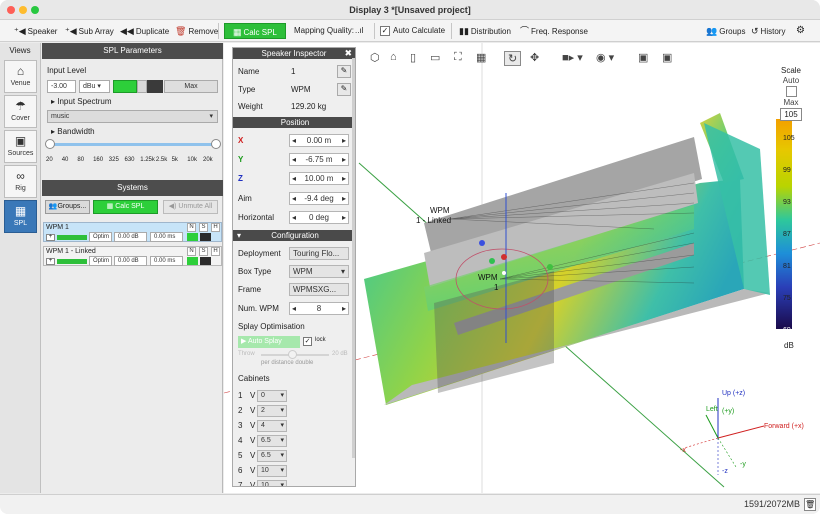  I want to click on cabinet-angle-select: 4 ▾, so click(272, 426).